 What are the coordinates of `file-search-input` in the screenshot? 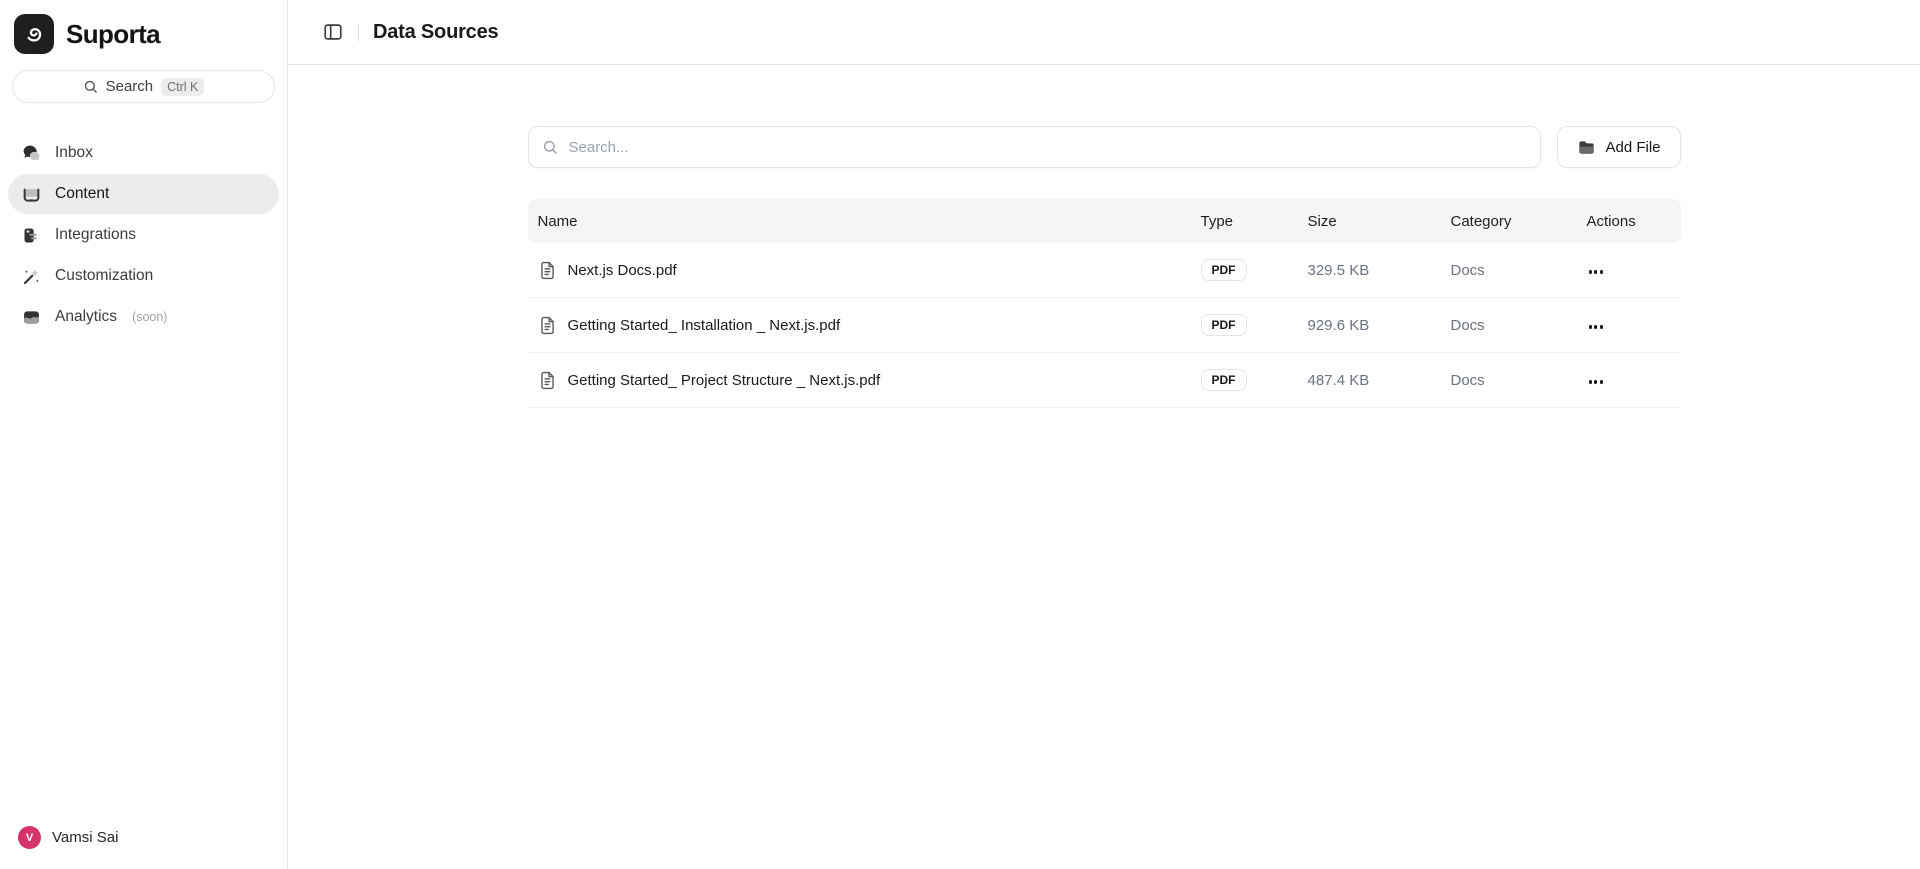 It's located at (1034, 147).